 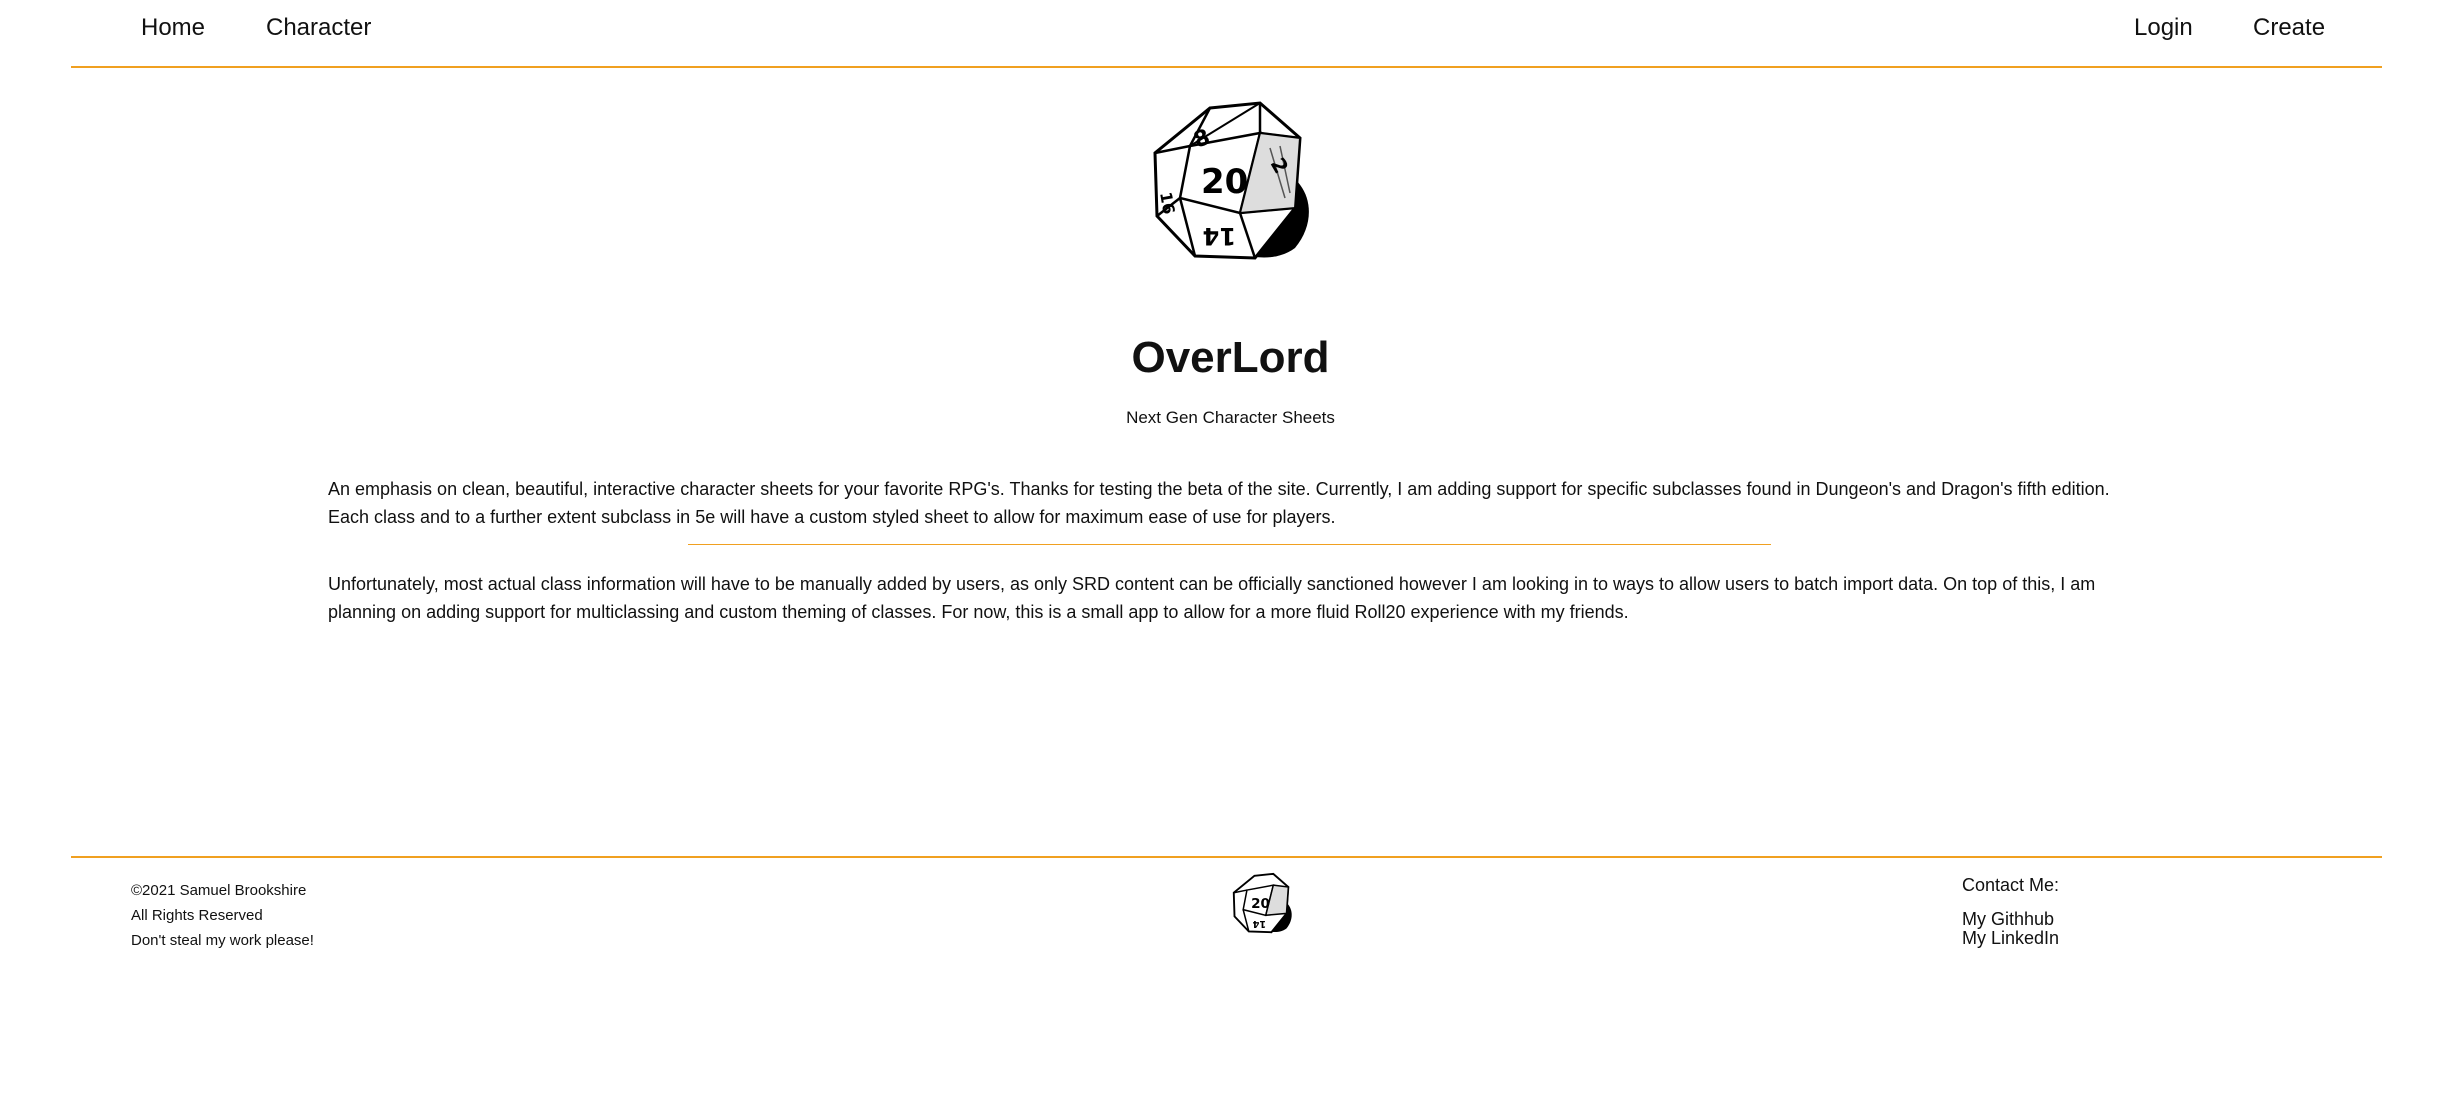 I want to click on contact-title: Contact Me:, so click(x=2011, y=885).